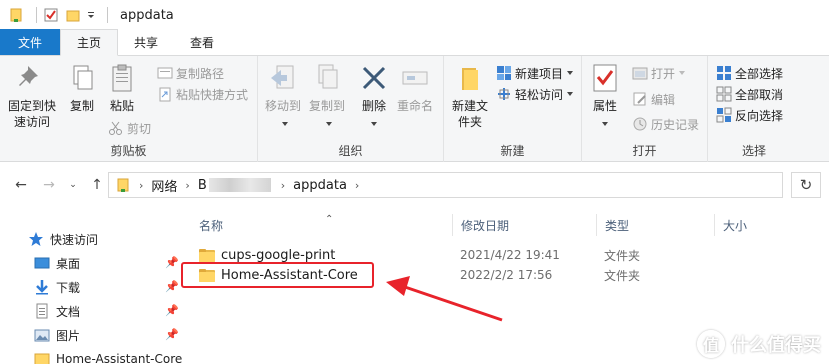  Describe the element at coordinates (806, 185) in the screenshot. I see `refresh-icon: ↻` at that location.